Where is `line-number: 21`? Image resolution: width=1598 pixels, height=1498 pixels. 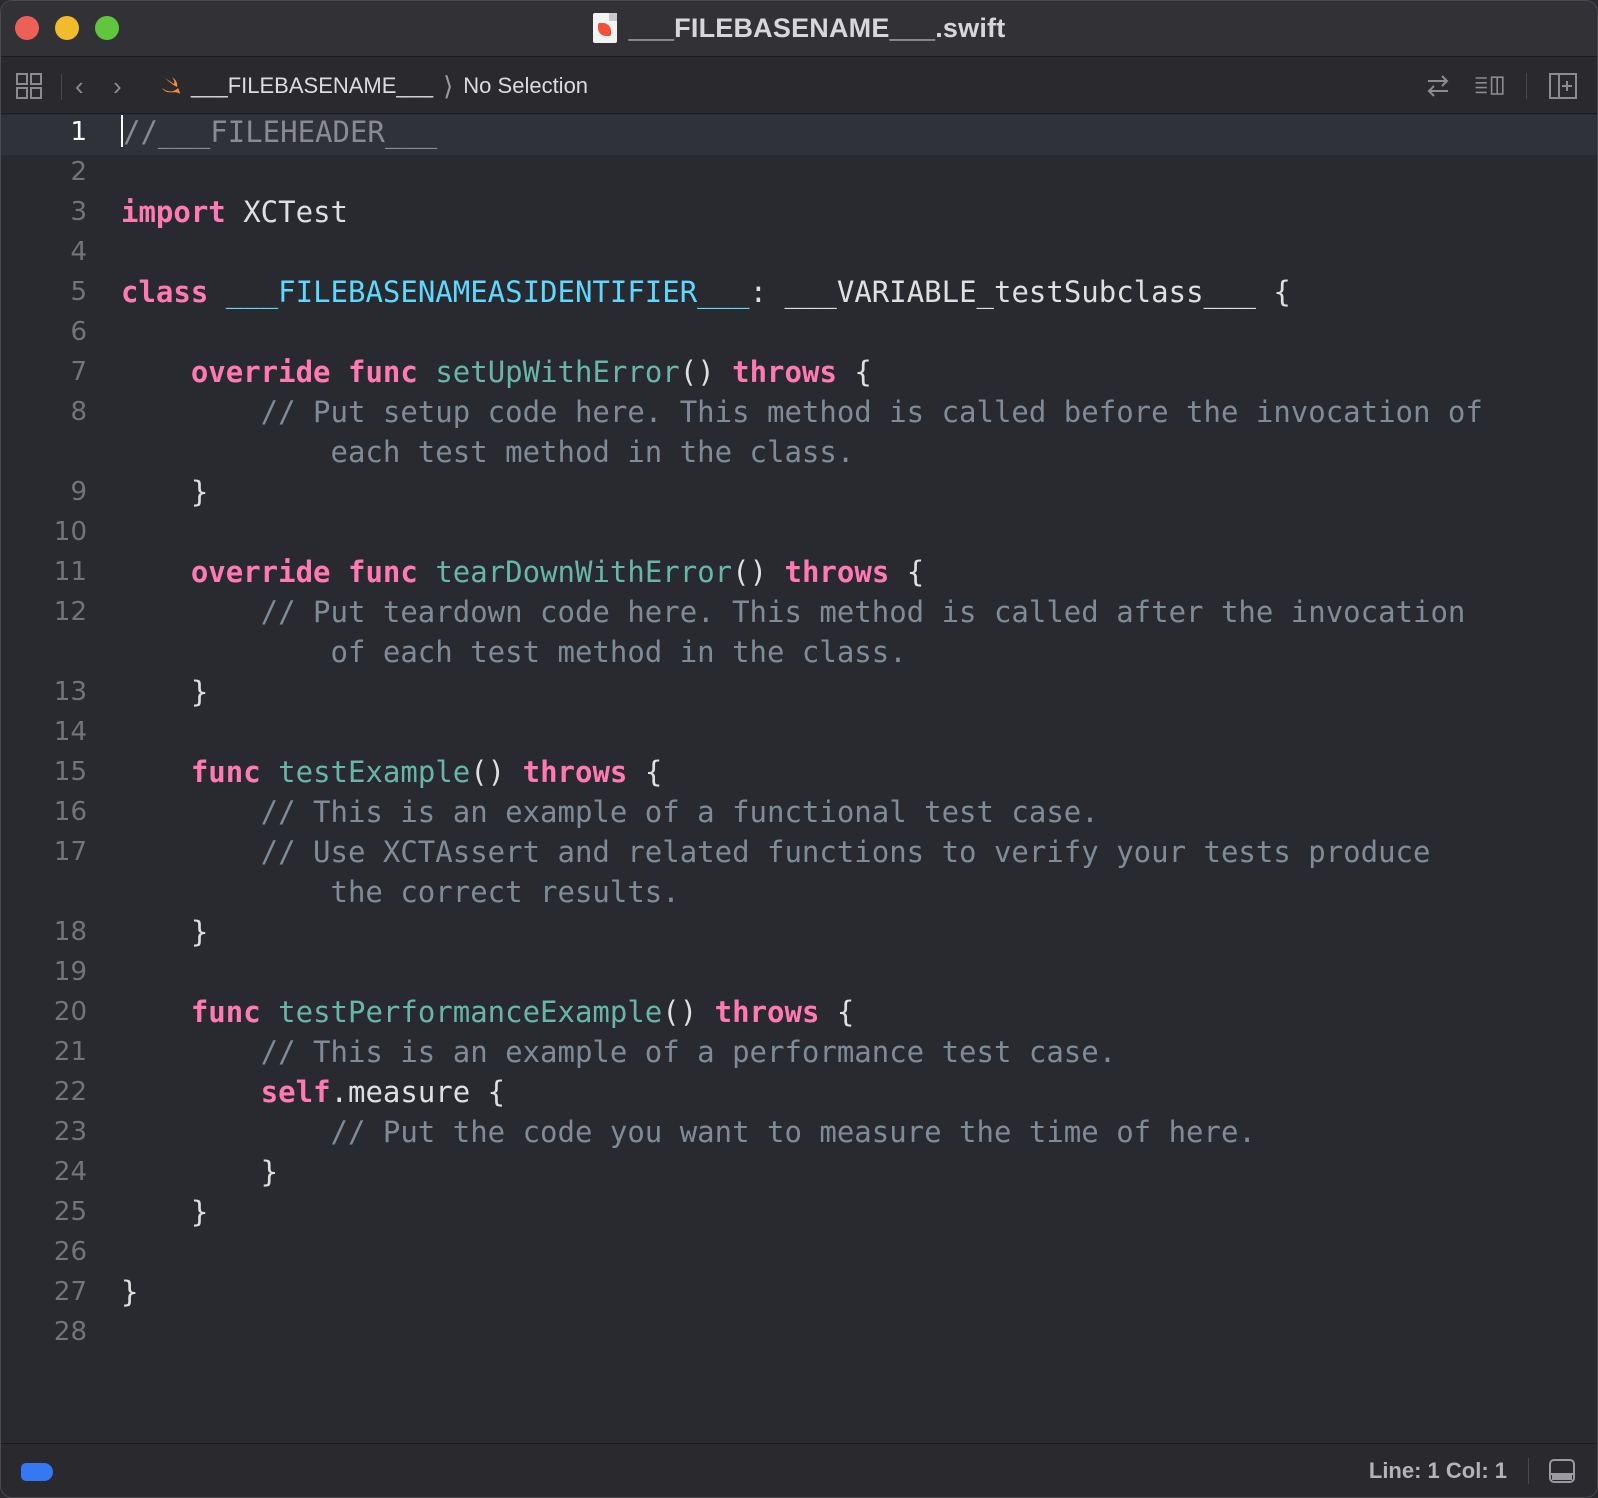 line-number: 21 is located at coordinates (70, 1052).